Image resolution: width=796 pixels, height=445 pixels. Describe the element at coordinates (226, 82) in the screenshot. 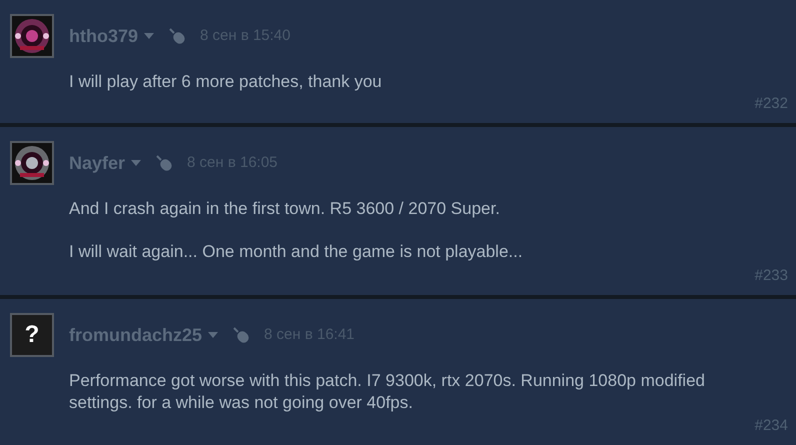

I see `comment-text: I will play after 6 more patches, thank you` at that location.